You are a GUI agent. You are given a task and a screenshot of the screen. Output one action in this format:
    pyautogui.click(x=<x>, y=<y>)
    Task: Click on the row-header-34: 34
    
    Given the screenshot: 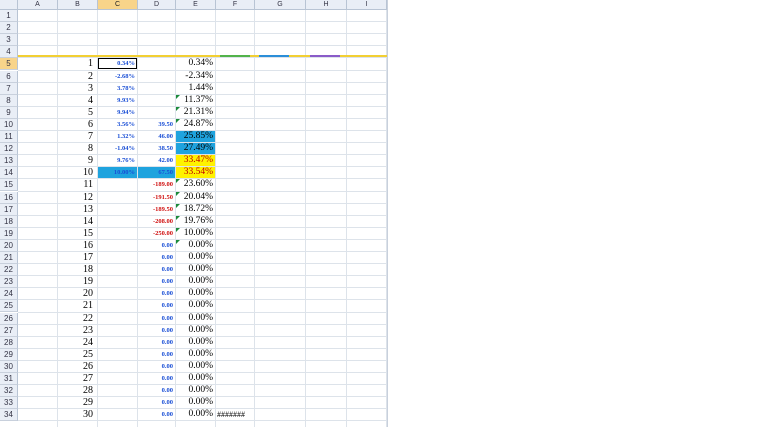 What is the action you would take?
    pyautogui.click(x=9, y=415)
    